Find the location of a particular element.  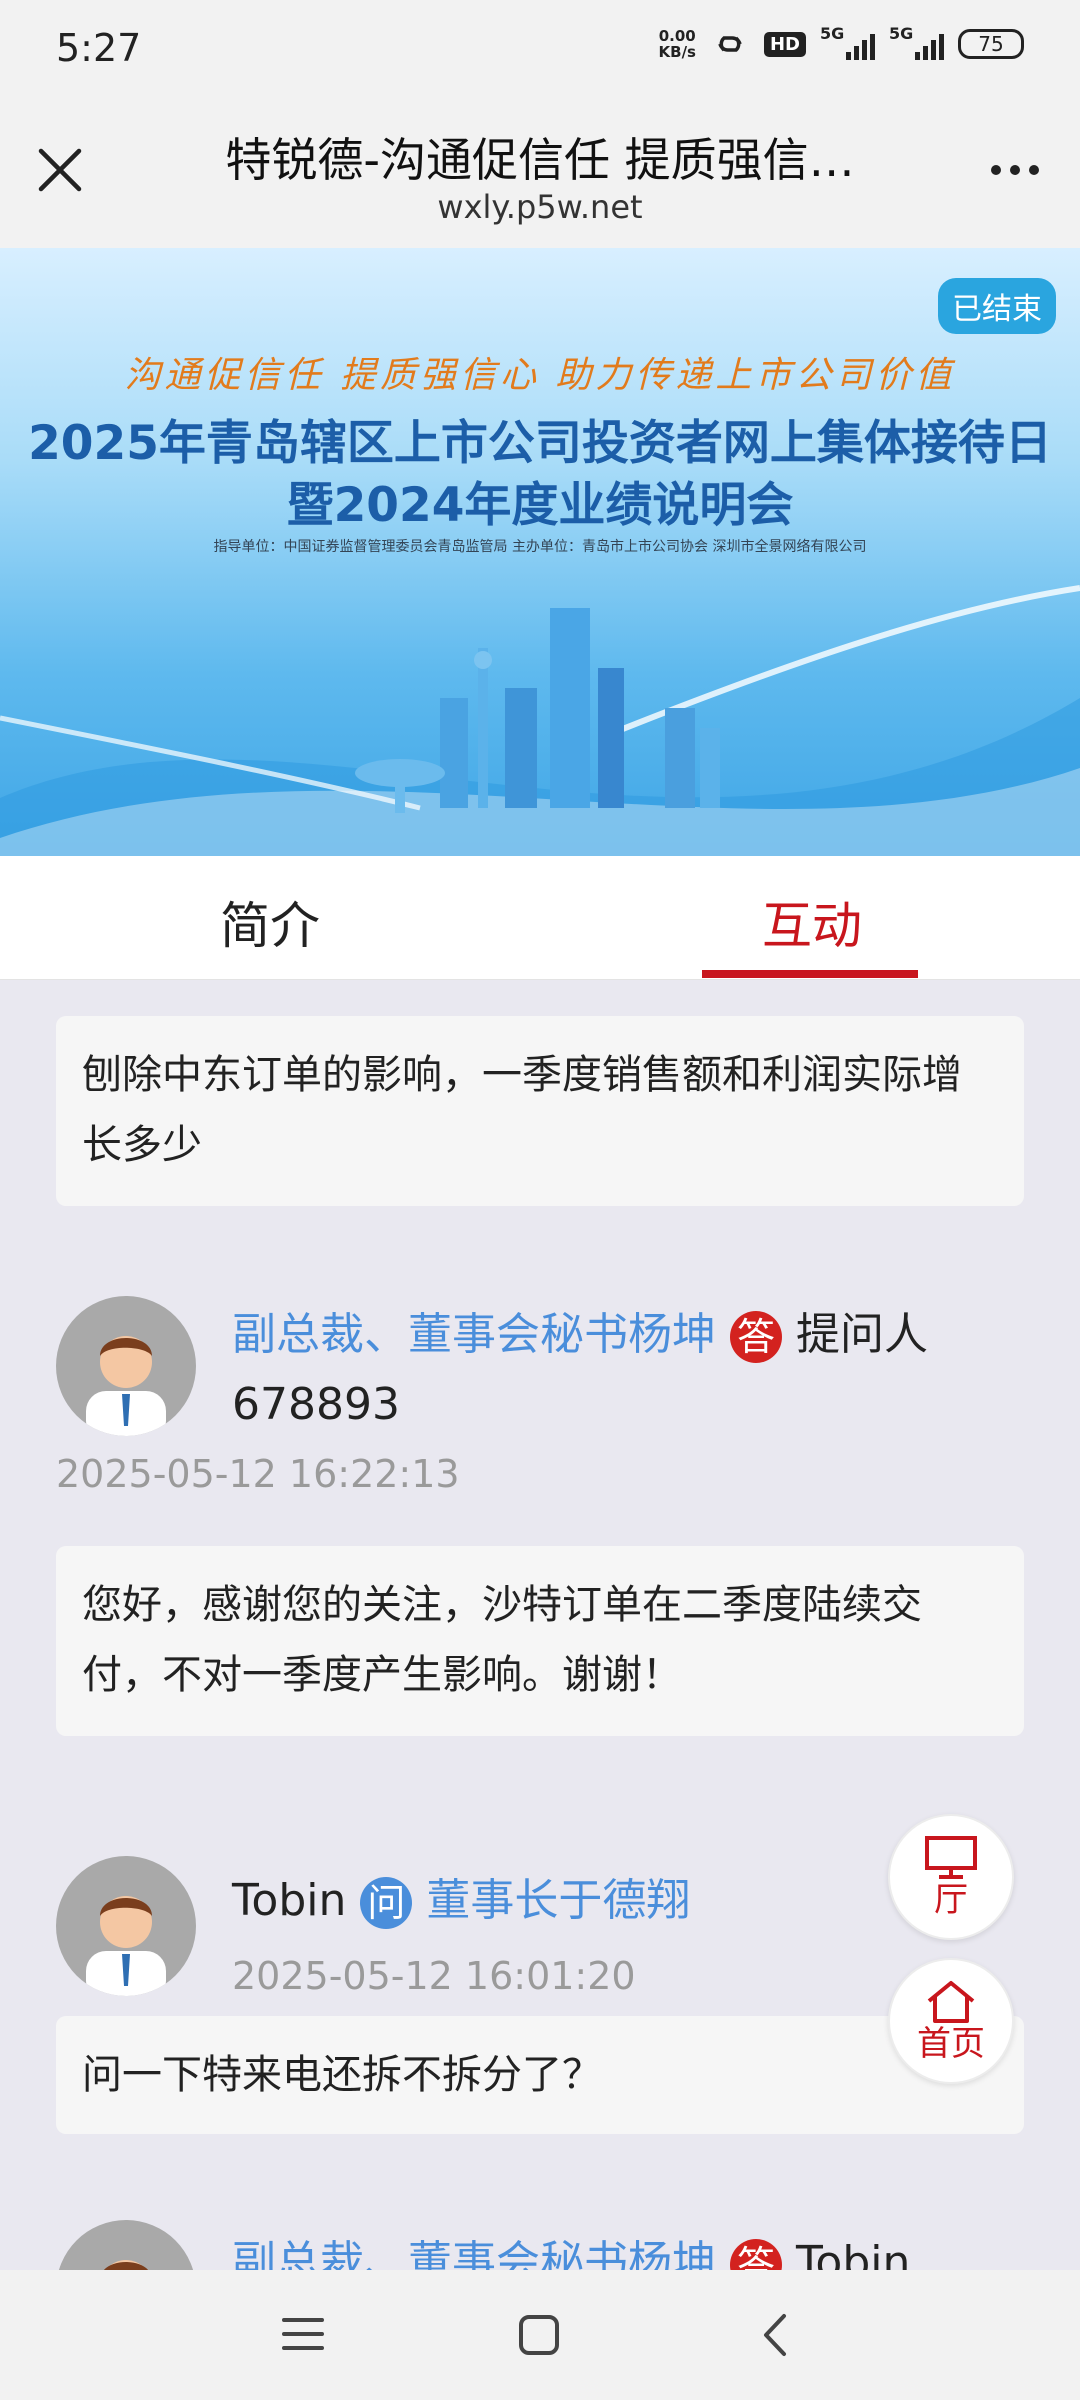

home-square-icon is located at coordinates (539, 2335).